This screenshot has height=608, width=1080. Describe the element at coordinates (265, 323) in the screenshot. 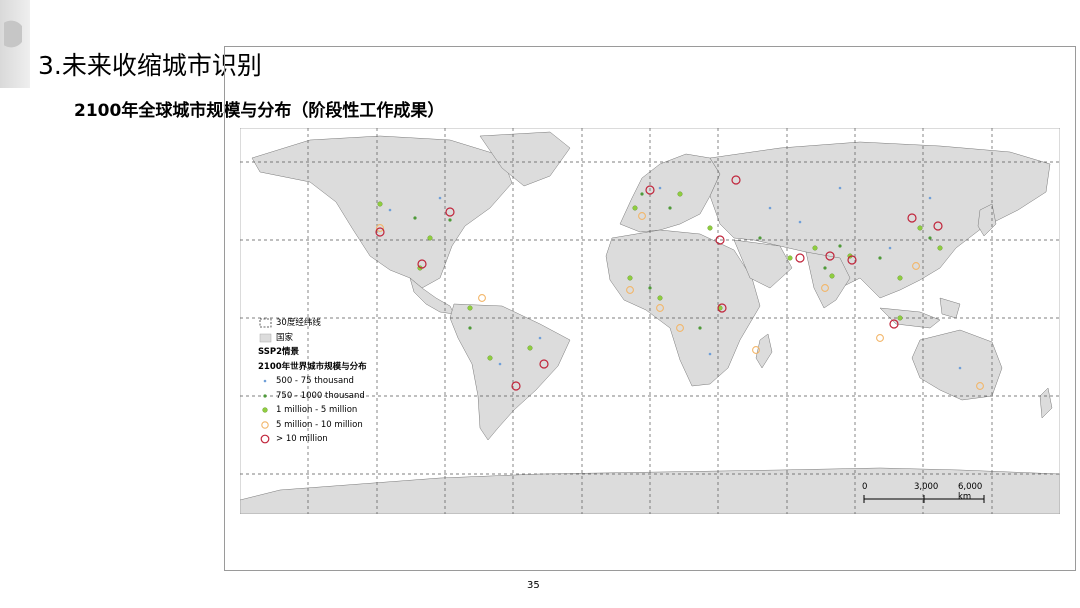

I see `dashed-box-icon` at that location.